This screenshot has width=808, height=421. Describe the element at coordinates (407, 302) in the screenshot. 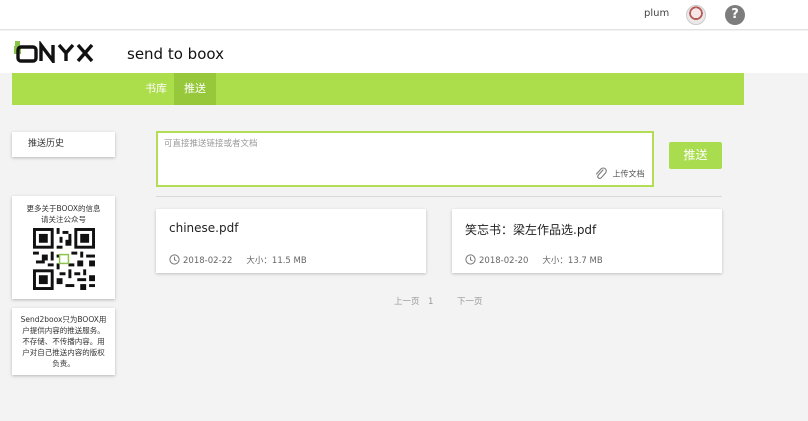

I see `prev-page-button: 上一页` at that location.